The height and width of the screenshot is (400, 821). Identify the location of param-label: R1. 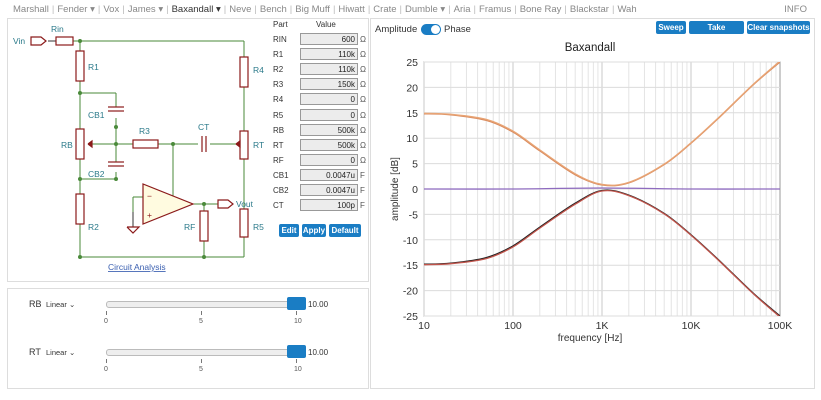
(278, 55).